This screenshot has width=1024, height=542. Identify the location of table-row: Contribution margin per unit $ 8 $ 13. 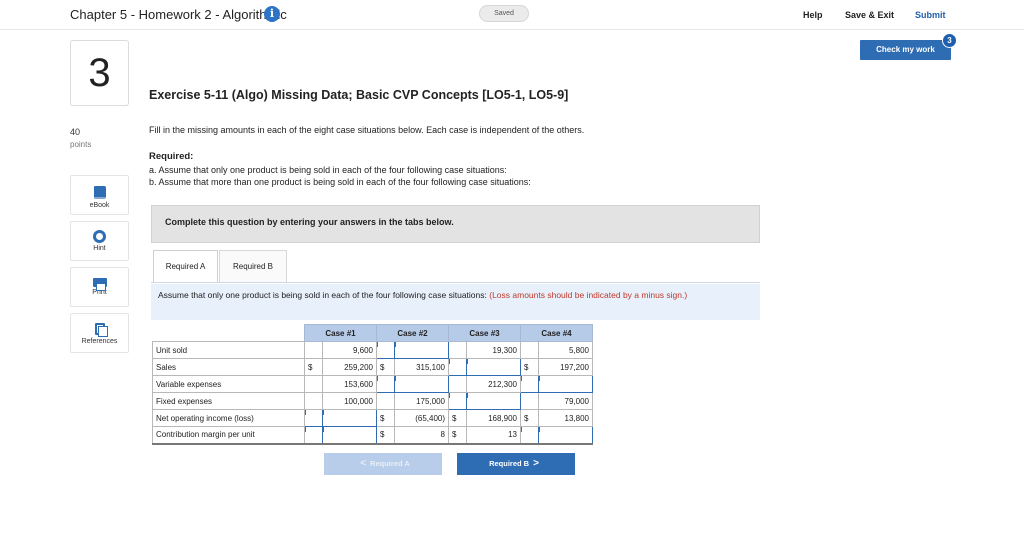
(372, 435).